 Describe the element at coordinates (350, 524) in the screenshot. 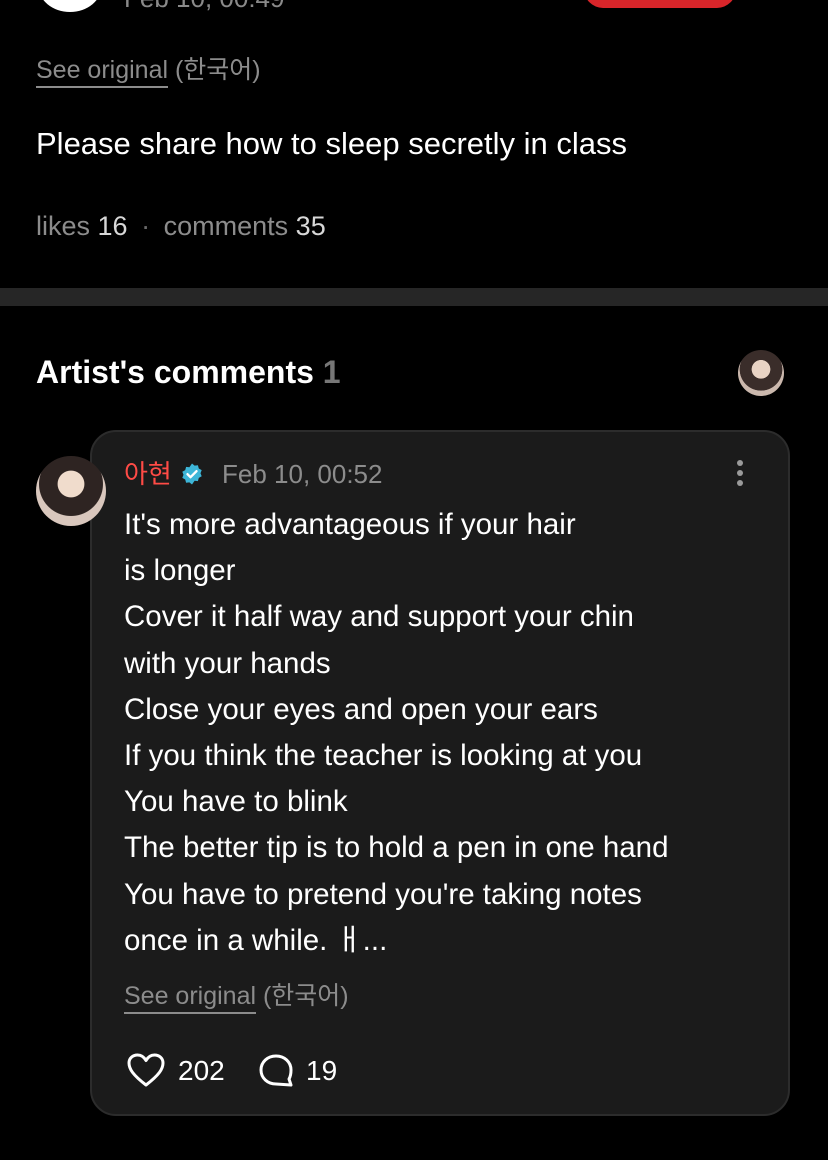

I see `comment-line: It's more advantageous if your hair` at that location.